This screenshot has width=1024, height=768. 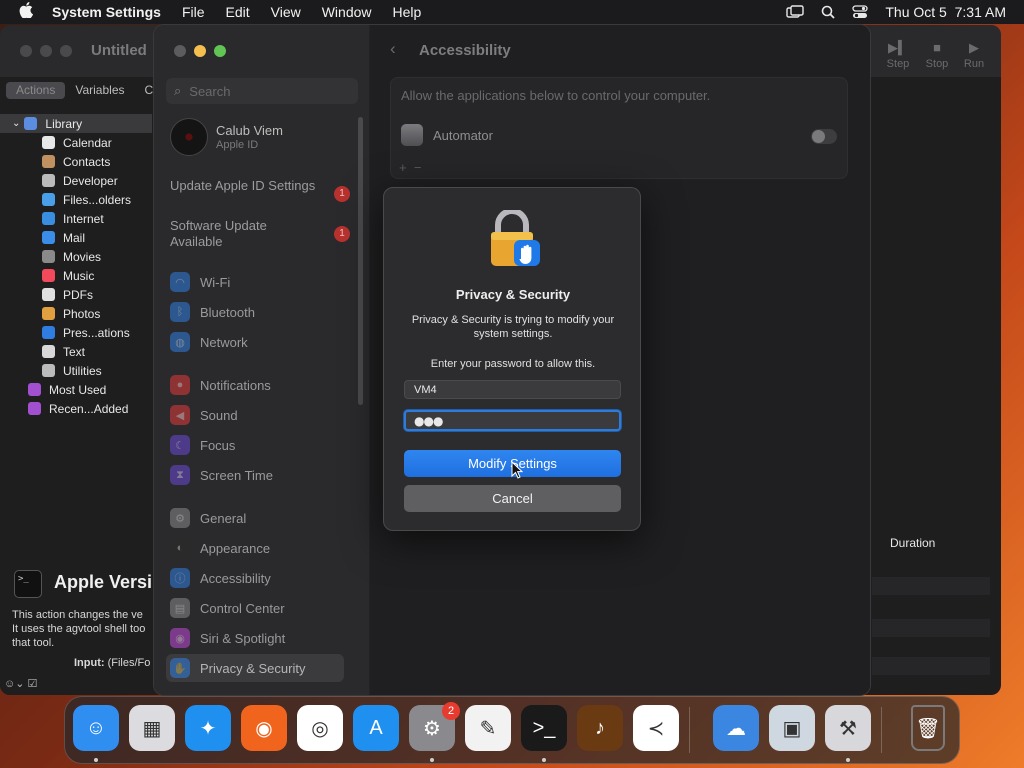 What do you see at coordinates (238, 12) in the screenshot?
I see `menu-edit: Edit` at bounding box center [238, 12].